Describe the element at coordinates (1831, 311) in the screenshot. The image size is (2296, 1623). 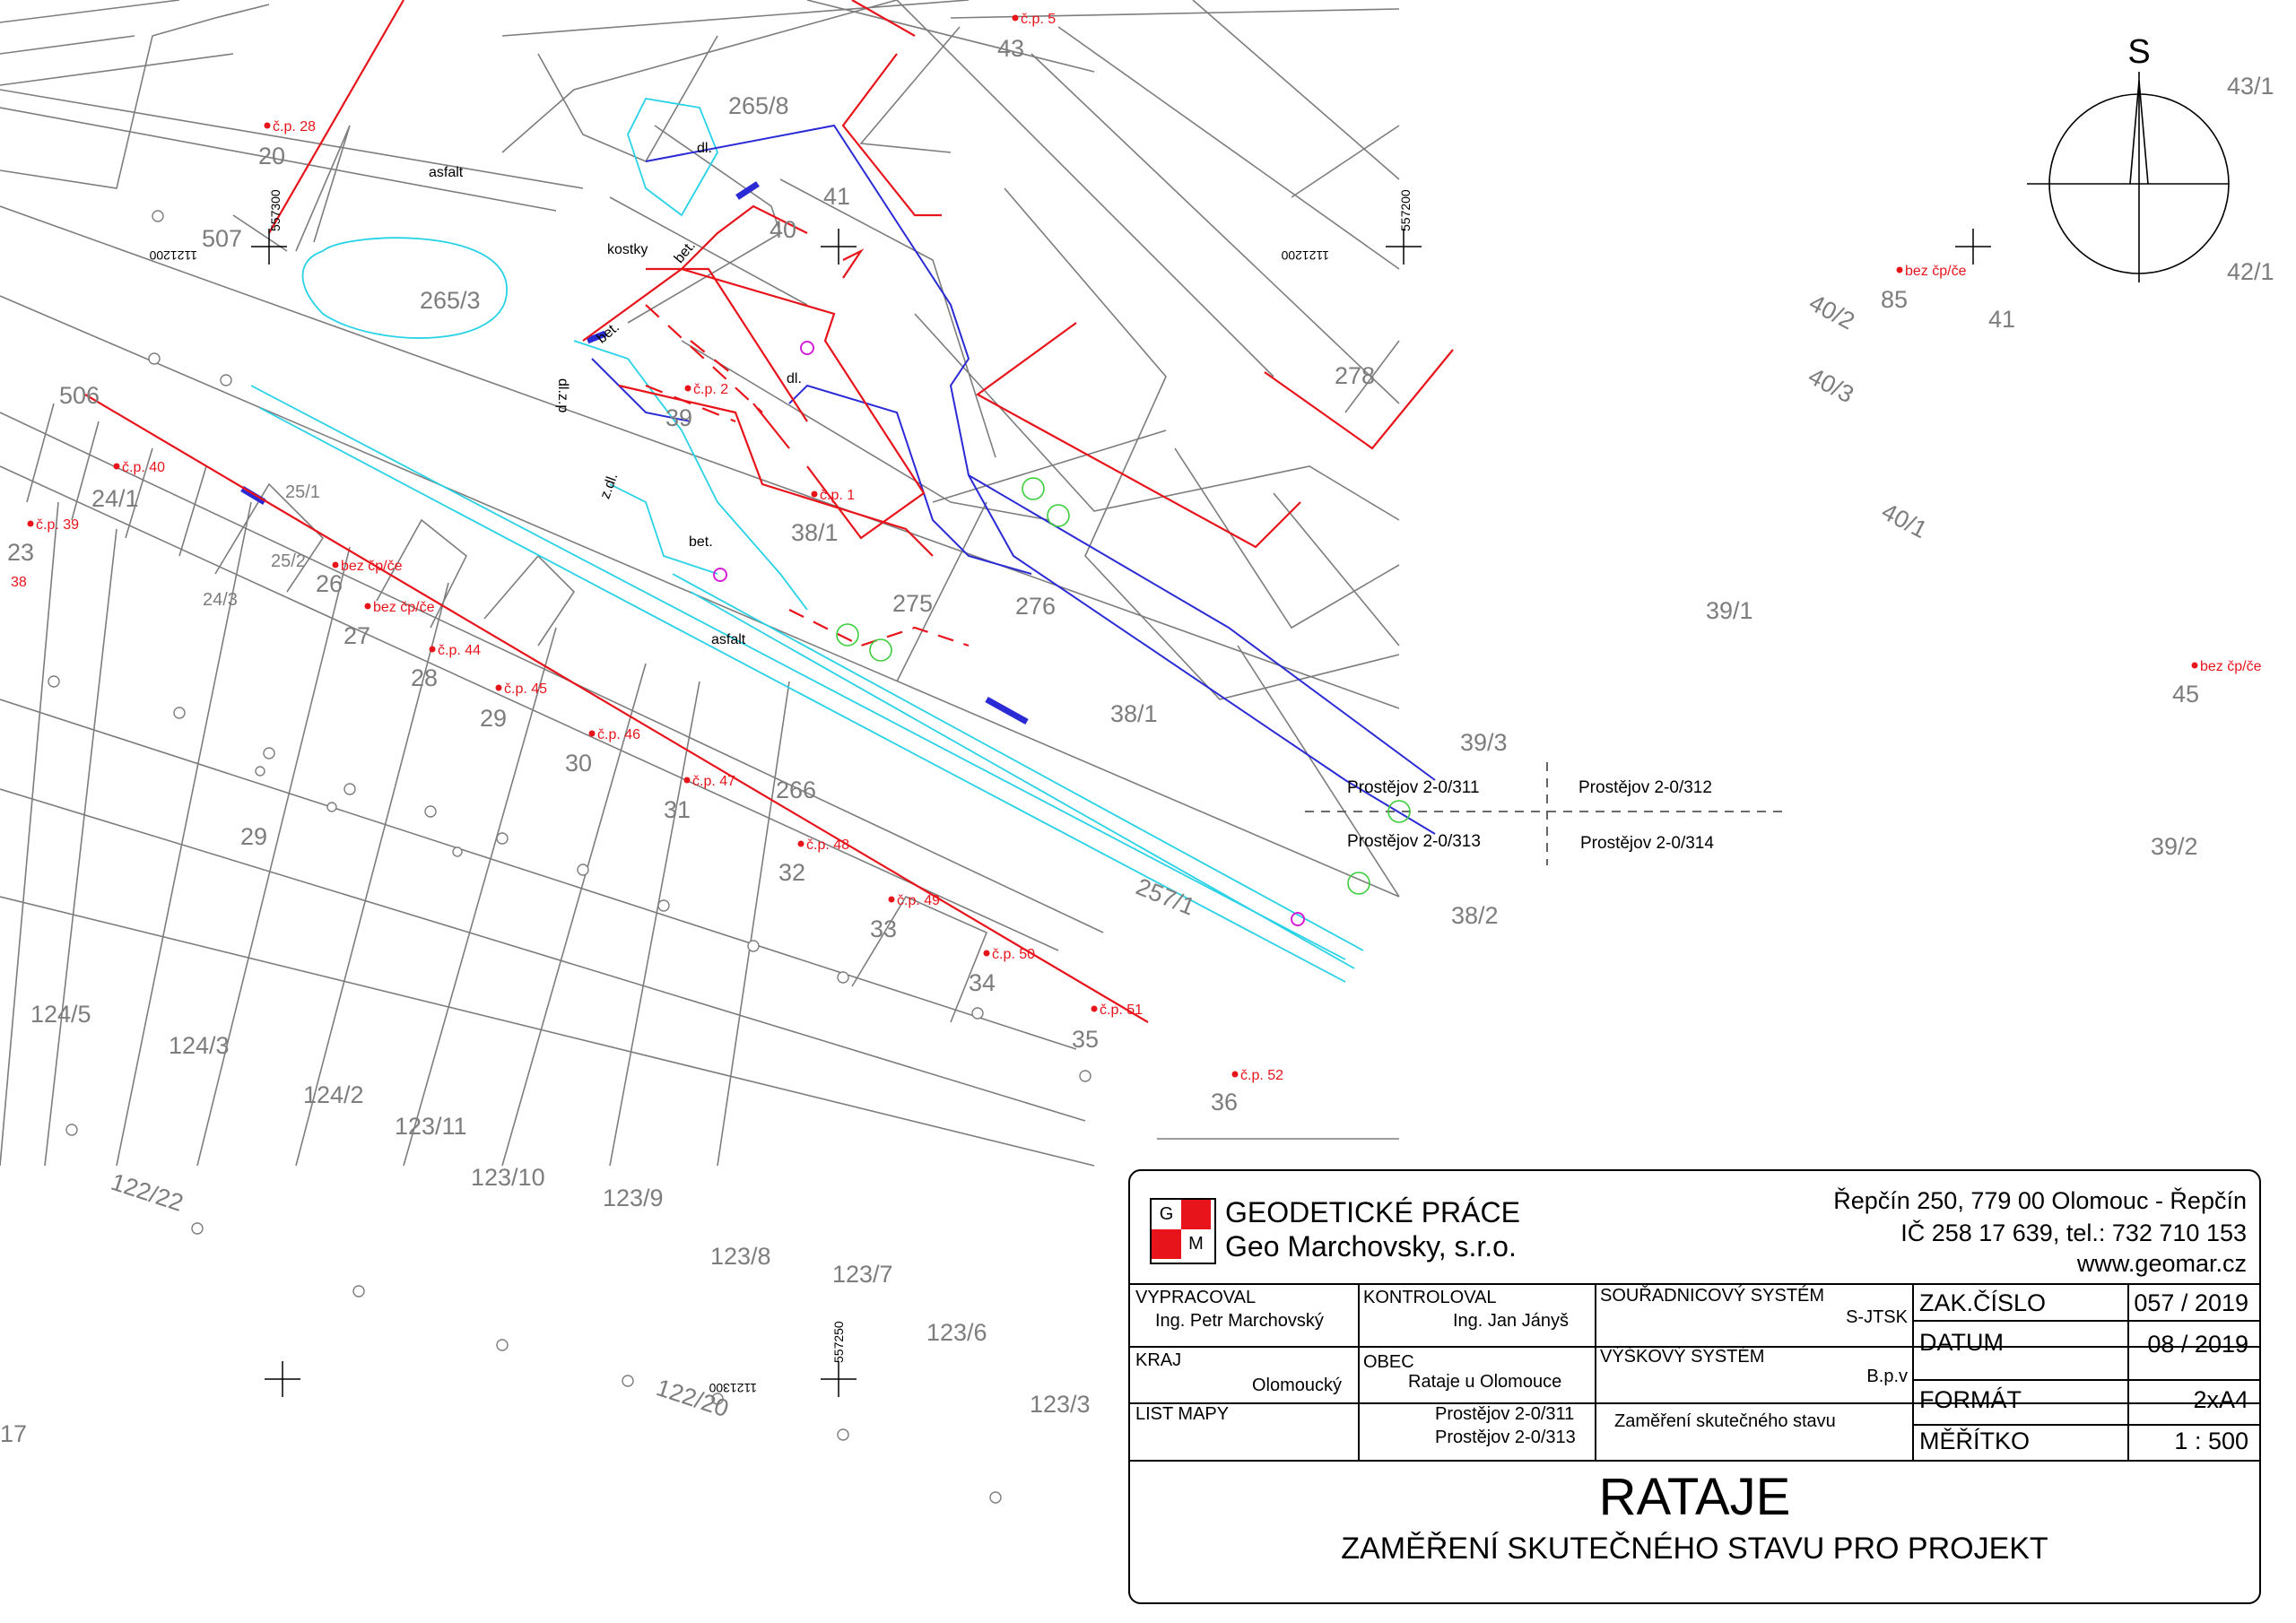
I see `parcel-number: 40/2` at that location.